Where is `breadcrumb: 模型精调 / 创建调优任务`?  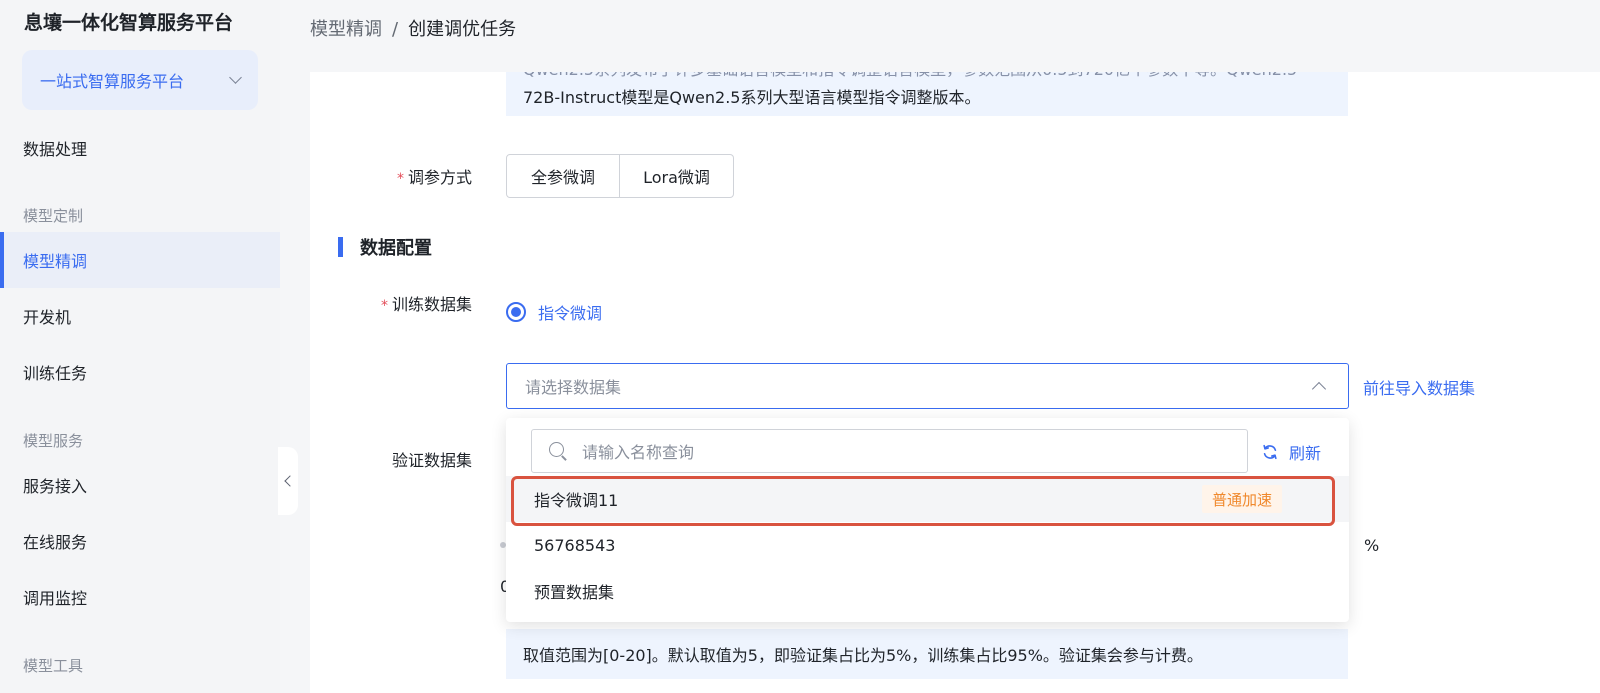
breadcrumb: 模型精调 / 创建调优任务 is located at coordinates (413, 28).